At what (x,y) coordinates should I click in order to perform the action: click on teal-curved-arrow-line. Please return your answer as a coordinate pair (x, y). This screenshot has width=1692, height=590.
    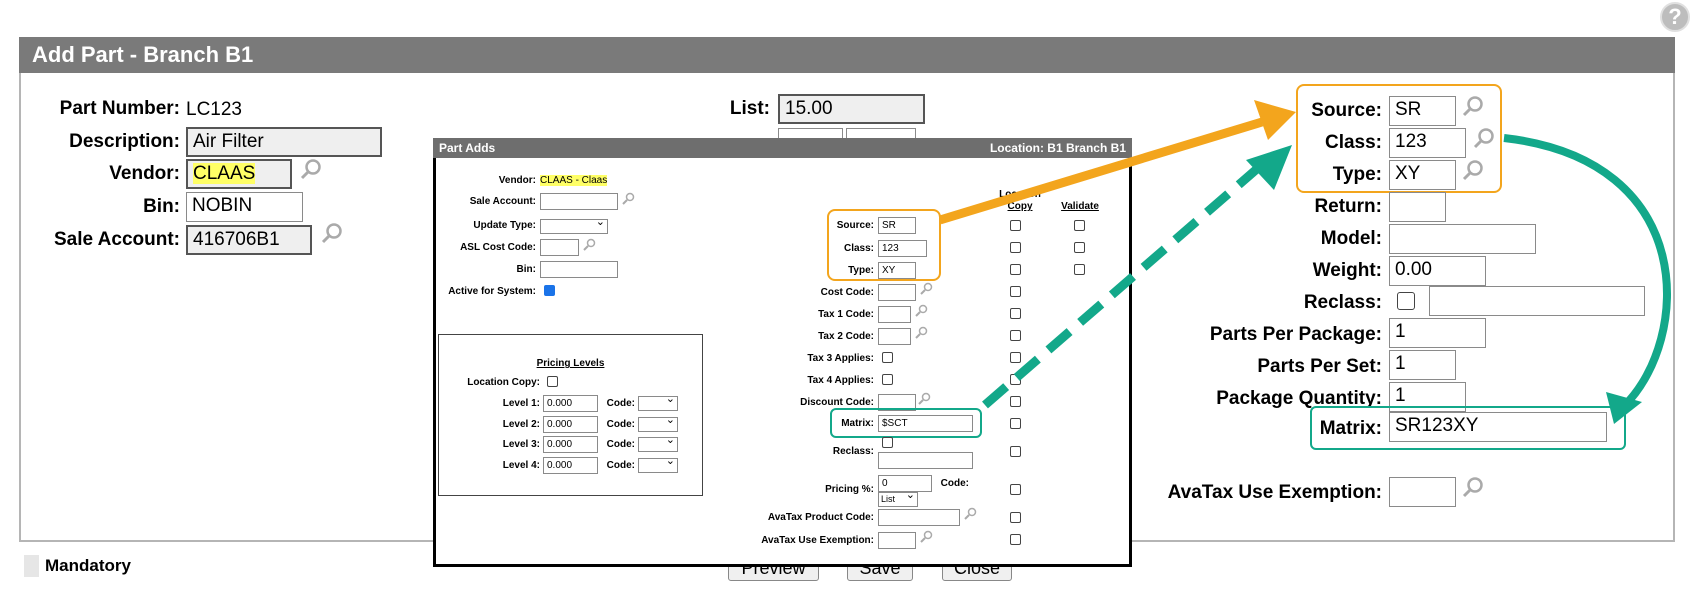
    Looking at the image, I should click on (1587, 271).